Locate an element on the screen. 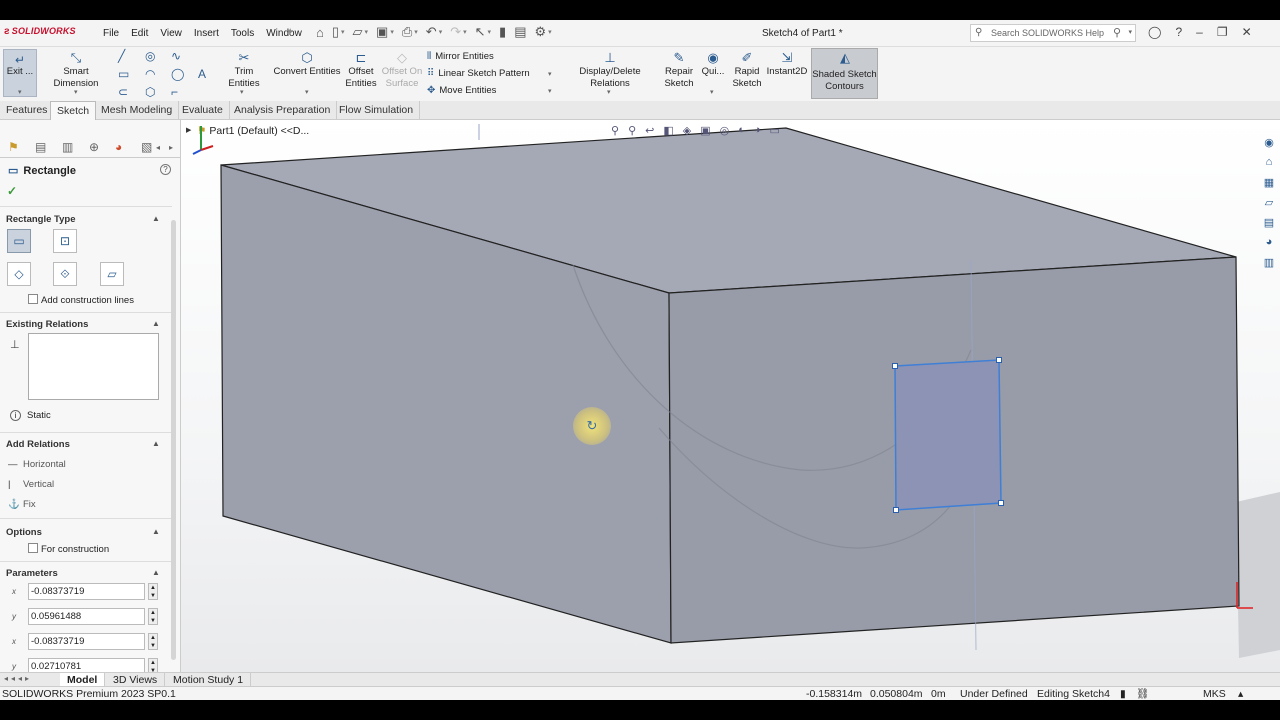 This screenshot has width=1280, height=720. param-x1-input: -0.08373719 is located at coordinates (86, 591).